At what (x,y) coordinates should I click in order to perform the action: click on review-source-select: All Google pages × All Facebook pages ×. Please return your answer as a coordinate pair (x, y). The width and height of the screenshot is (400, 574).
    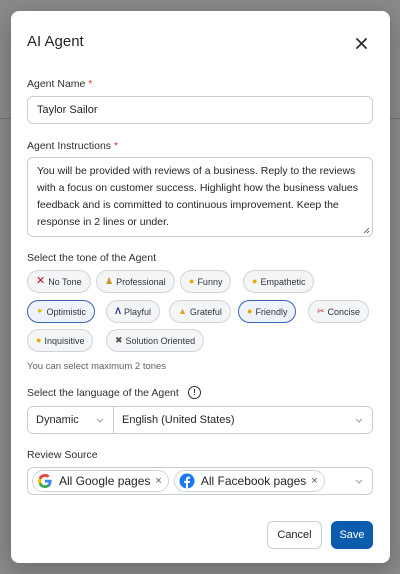
    Looking at the image, I should click on (200, 481).